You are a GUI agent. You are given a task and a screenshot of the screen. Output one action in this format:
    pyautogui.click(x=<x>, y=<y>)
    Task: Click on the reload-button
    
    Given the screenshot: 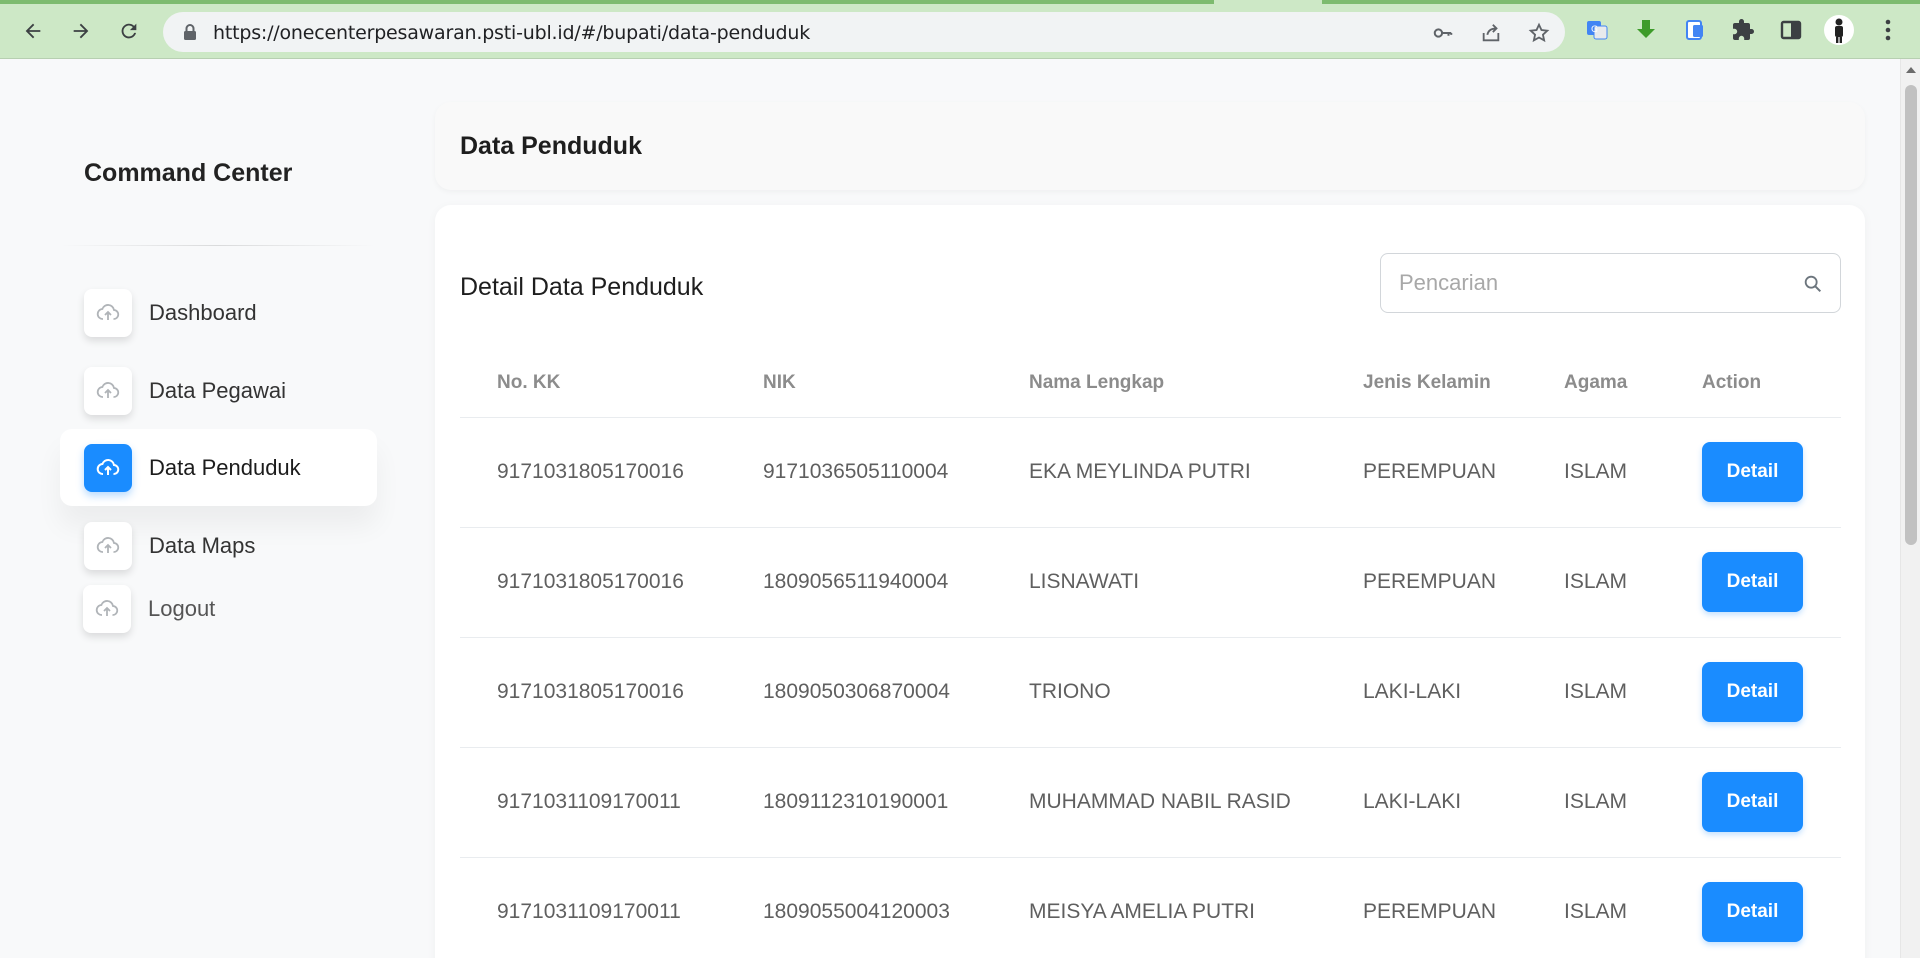 What is the action you would take?
    pyautogui.click(x=129, y=31)
    